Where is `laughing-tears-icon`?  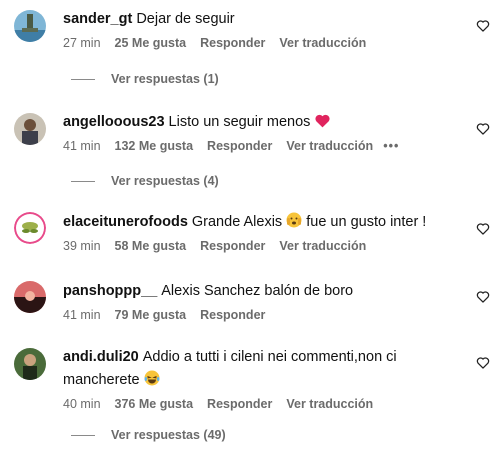
laughing-tears-icon is located at coordinates (152, 378).